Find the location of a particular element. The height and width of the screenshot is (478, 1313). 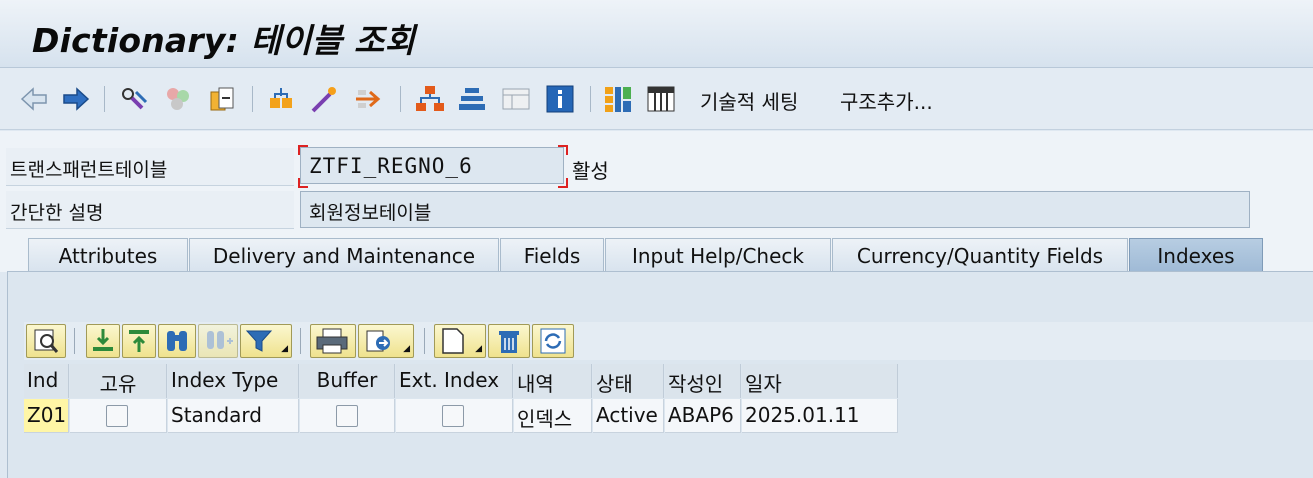

binoculars-icon is located at coordinates (177, 341).